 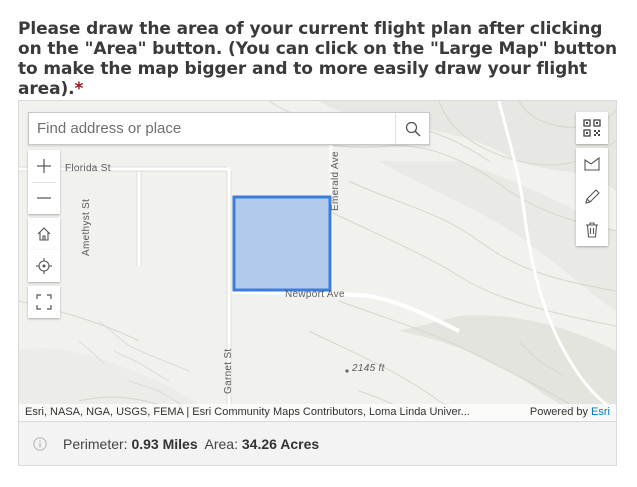 I want to click on sketch-tools, so click(x=592, y=197).